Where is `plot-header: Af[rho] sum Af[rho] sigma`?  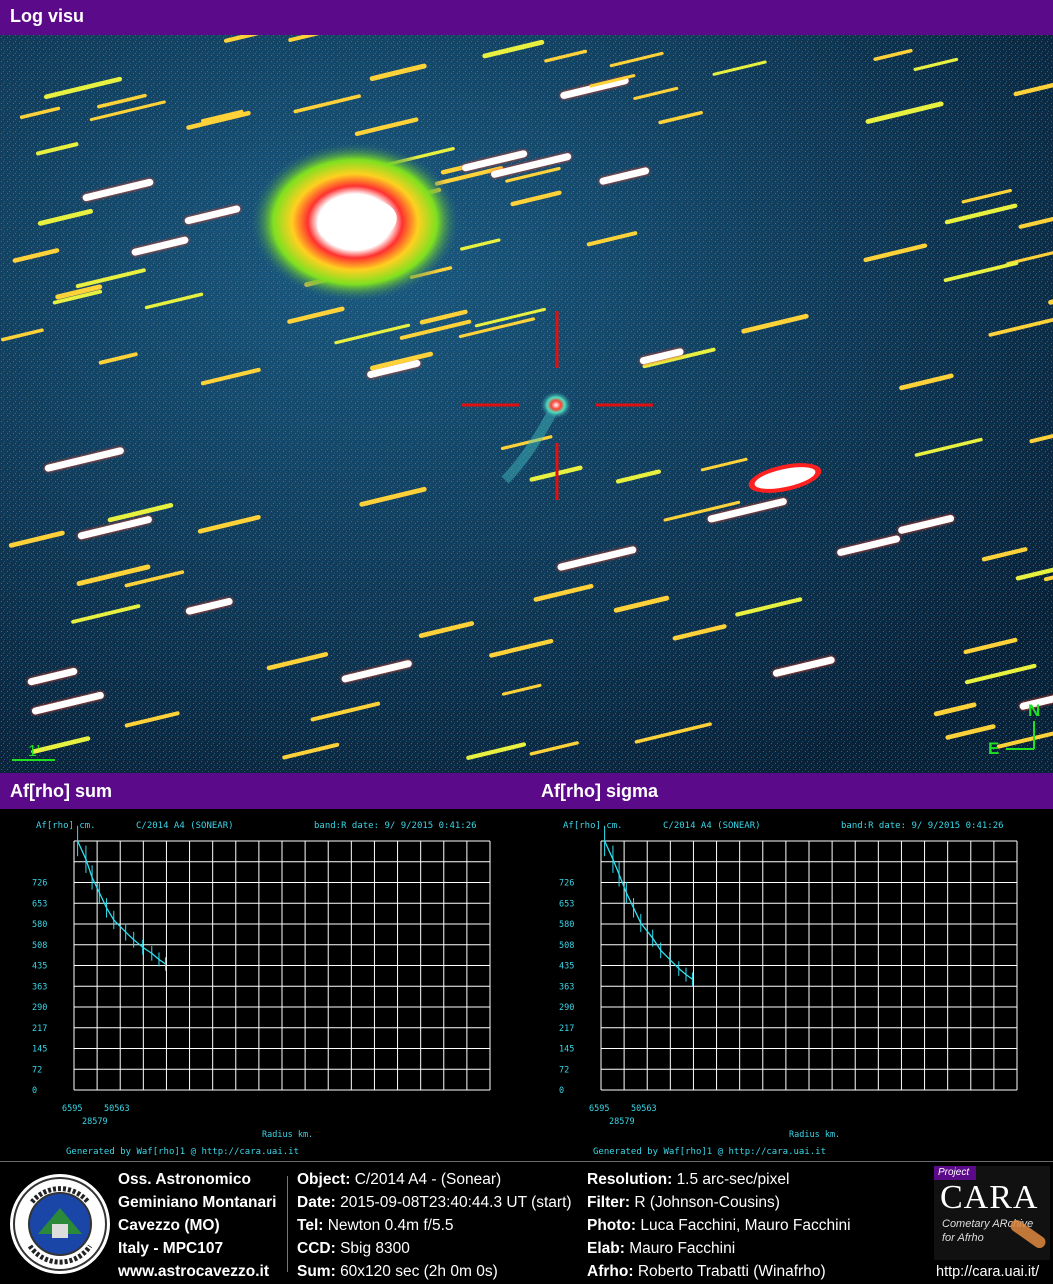
plot-header: Af[rho] sum Af[rho] sigma is located at coordinates (526, 791).